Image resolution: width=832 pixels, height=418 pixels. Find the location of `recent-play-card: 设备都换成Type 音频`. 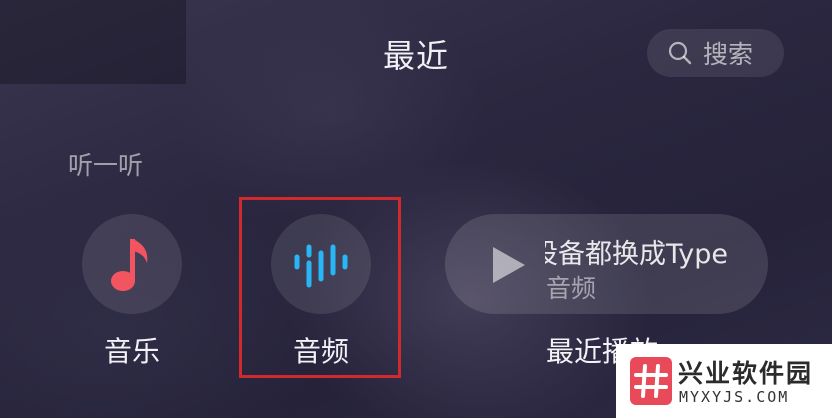

recent-play-card: 设备都换成Type 音频 is located at coordinates (606, 264).